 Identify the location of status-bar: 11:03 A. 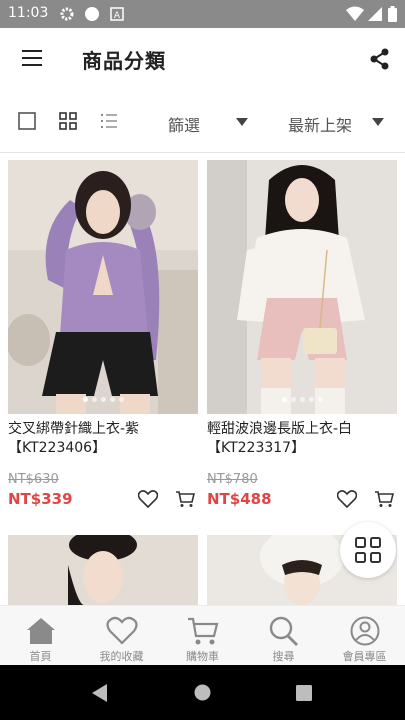
(202, 14).